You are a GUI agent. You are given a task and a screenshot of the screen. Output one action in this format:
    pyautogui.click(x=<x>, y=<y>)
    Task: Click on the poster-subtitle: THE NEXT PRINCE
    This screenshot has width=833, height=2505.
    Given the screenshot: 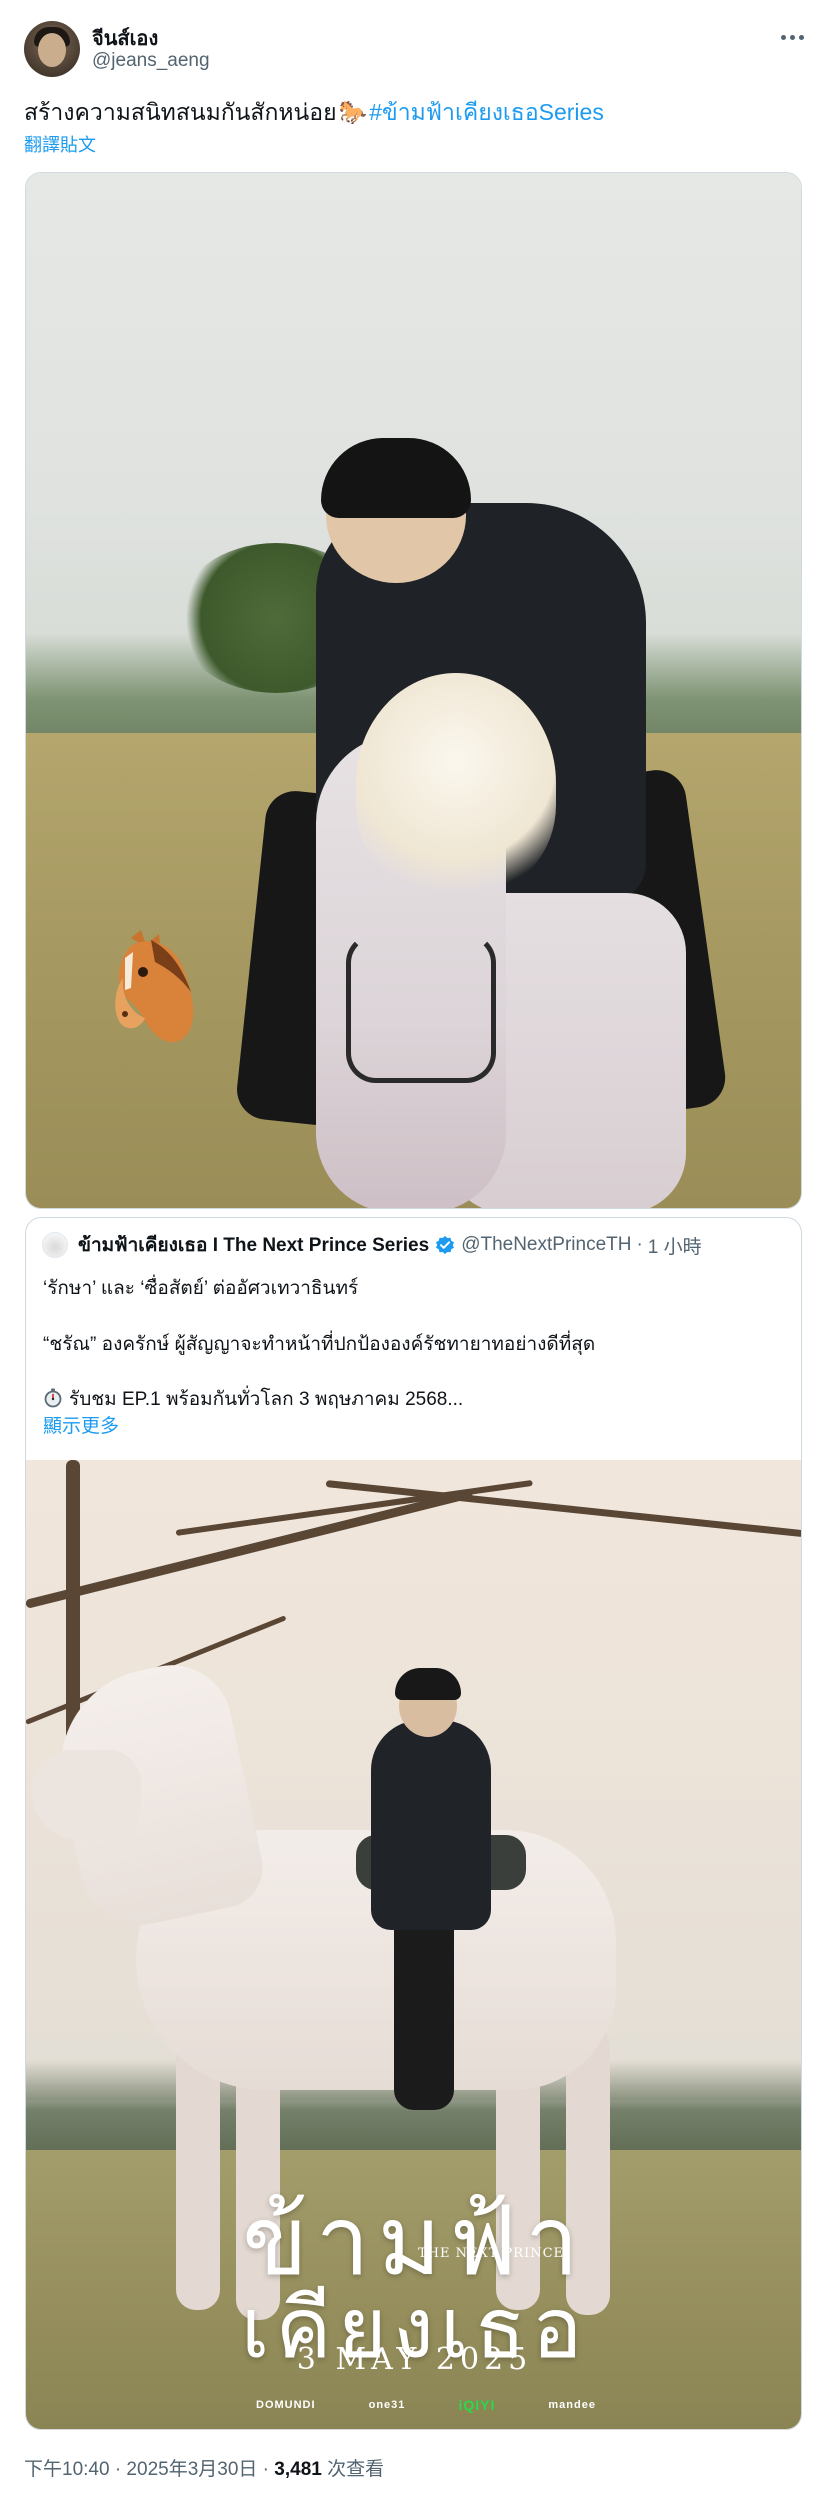 What is the action you would take?
    pyautogui.click(x=491, y=2253)
    